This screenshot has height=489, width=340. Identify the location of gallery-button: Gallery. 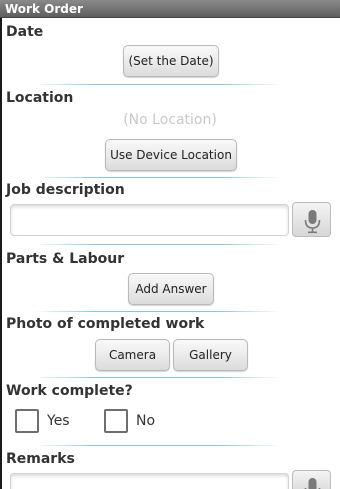
(210, 355).